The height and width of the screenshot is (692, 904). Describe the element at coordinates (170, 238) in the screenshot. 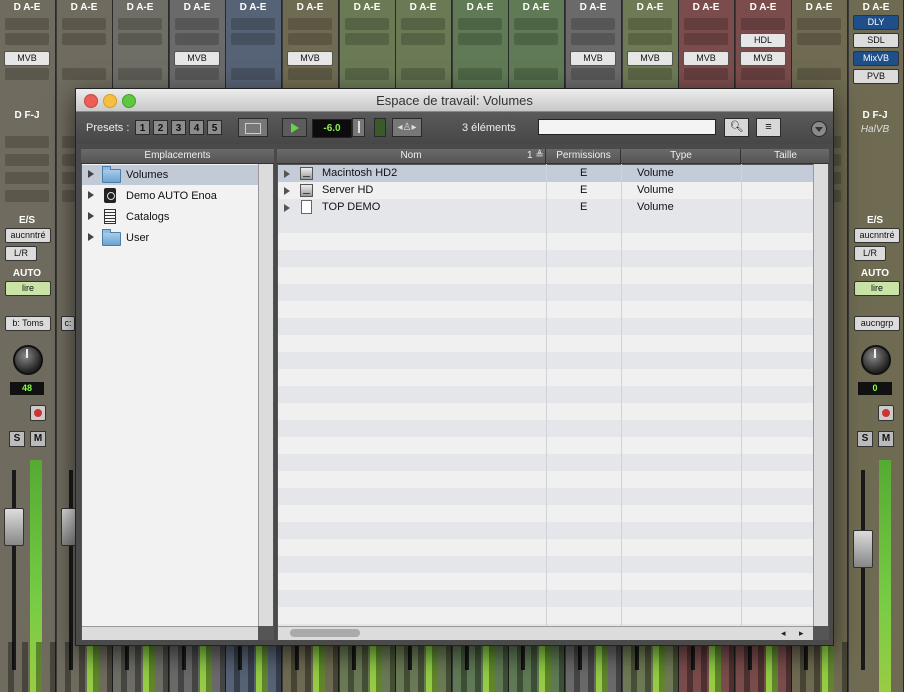

I see `location-user: User` at that location.